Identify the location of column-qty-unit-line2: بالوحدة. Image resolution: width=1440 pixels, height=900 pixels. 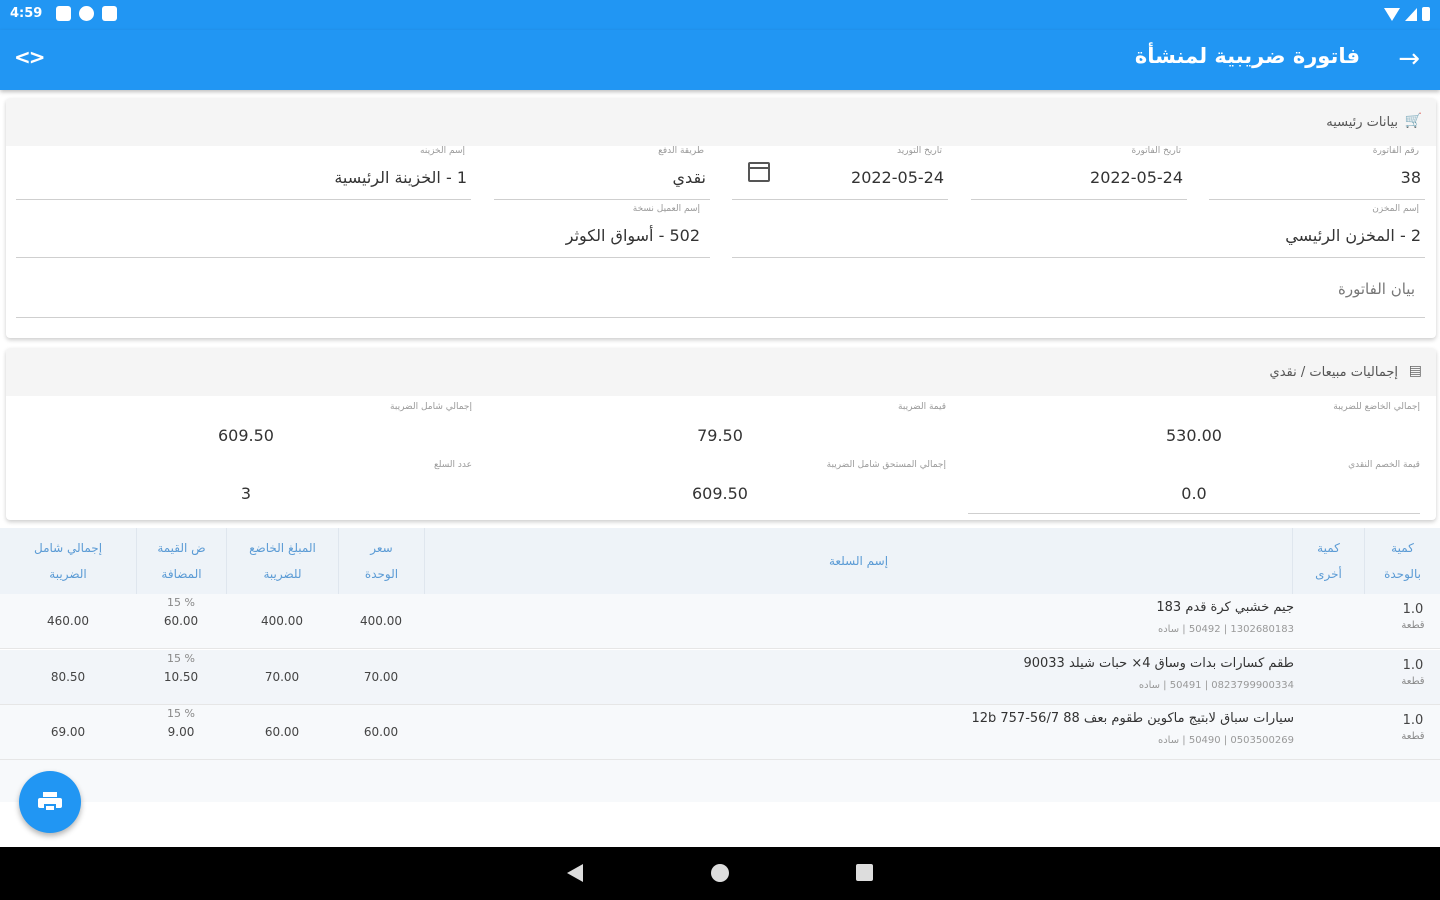
(1402, 574).